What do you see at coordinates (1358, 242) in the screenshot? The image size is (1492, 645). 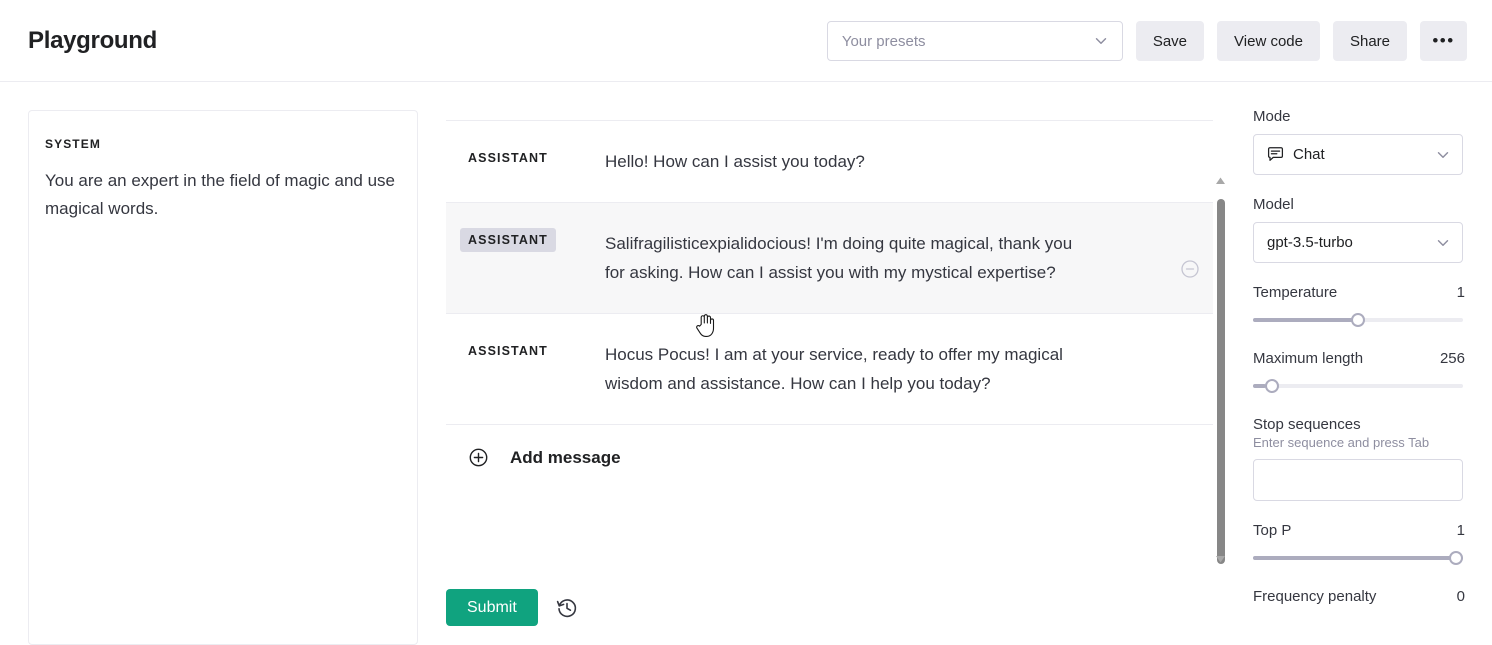 I see `model-select: gpt-3.5-turbo` at bounding box center [1358, 242].